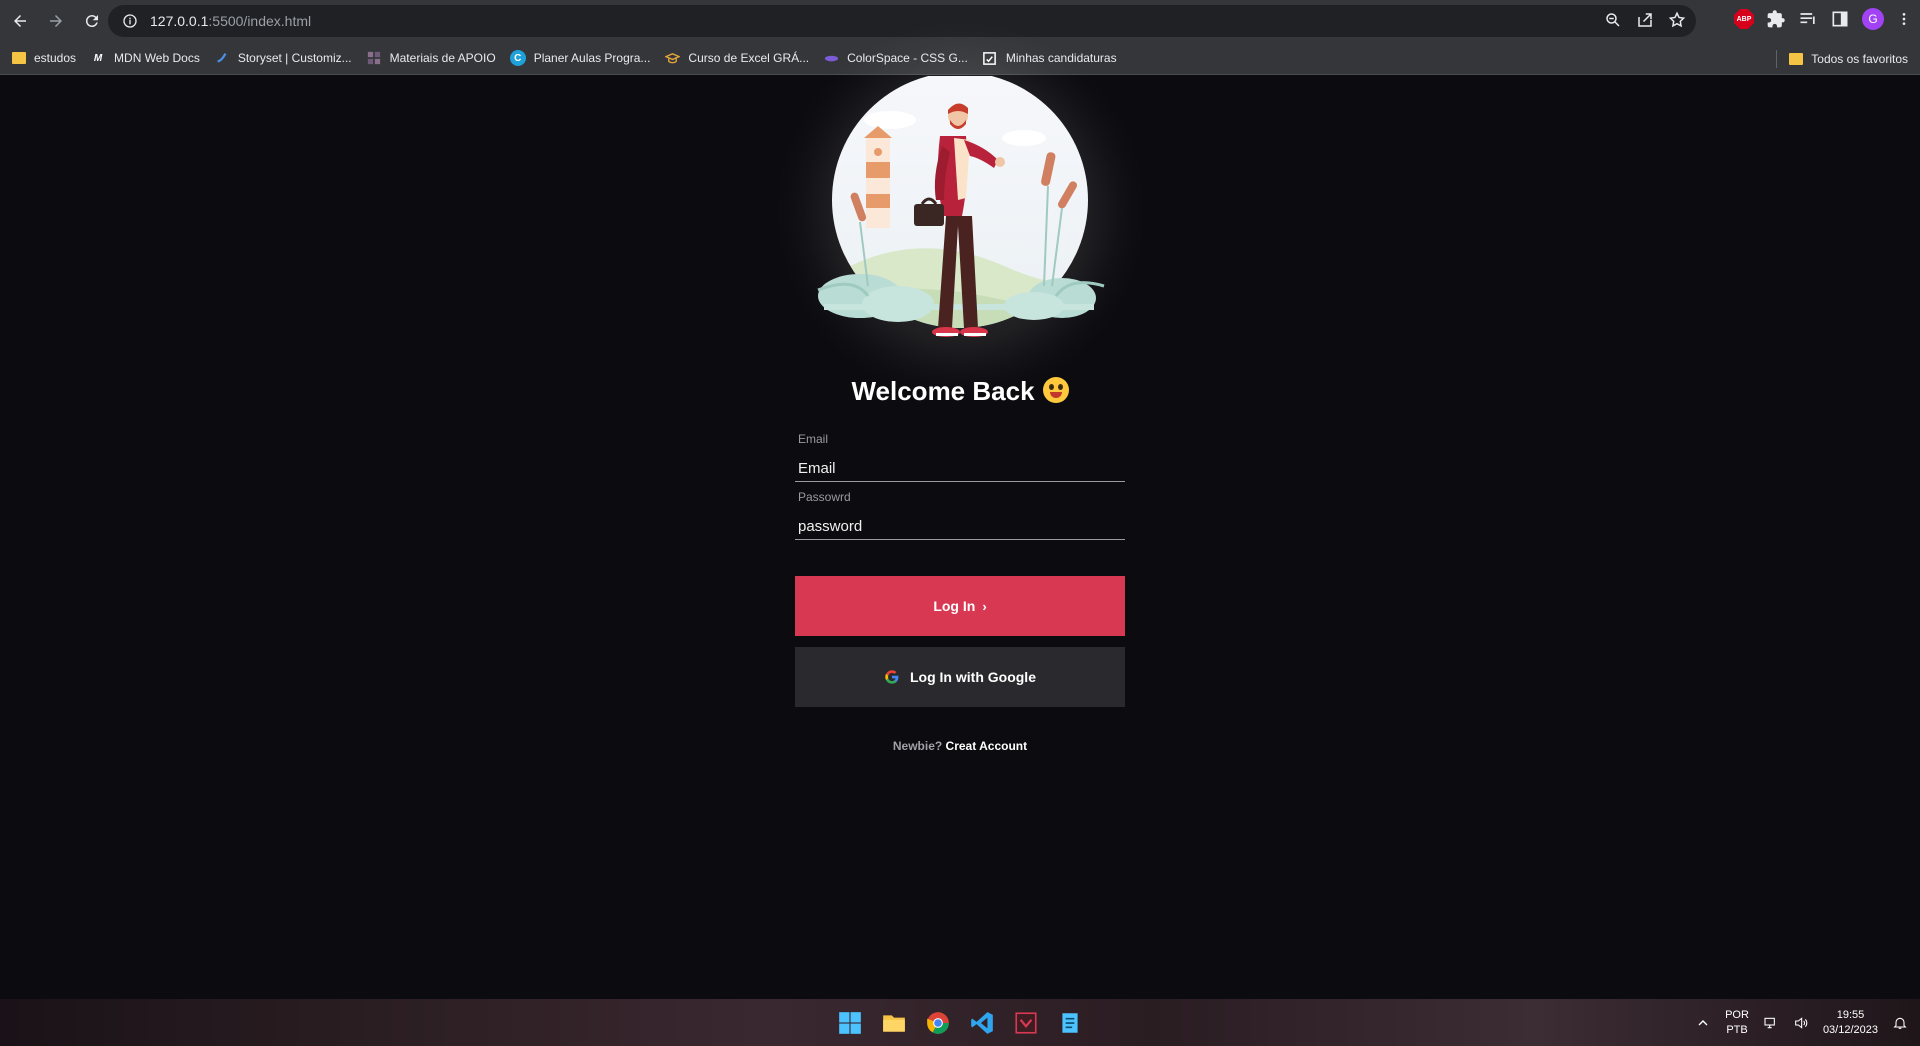 The image size is (1920, 1046). Describe the element at coordinates (1613, 20) in the screenshot. I see `zoom-icon` at that location.